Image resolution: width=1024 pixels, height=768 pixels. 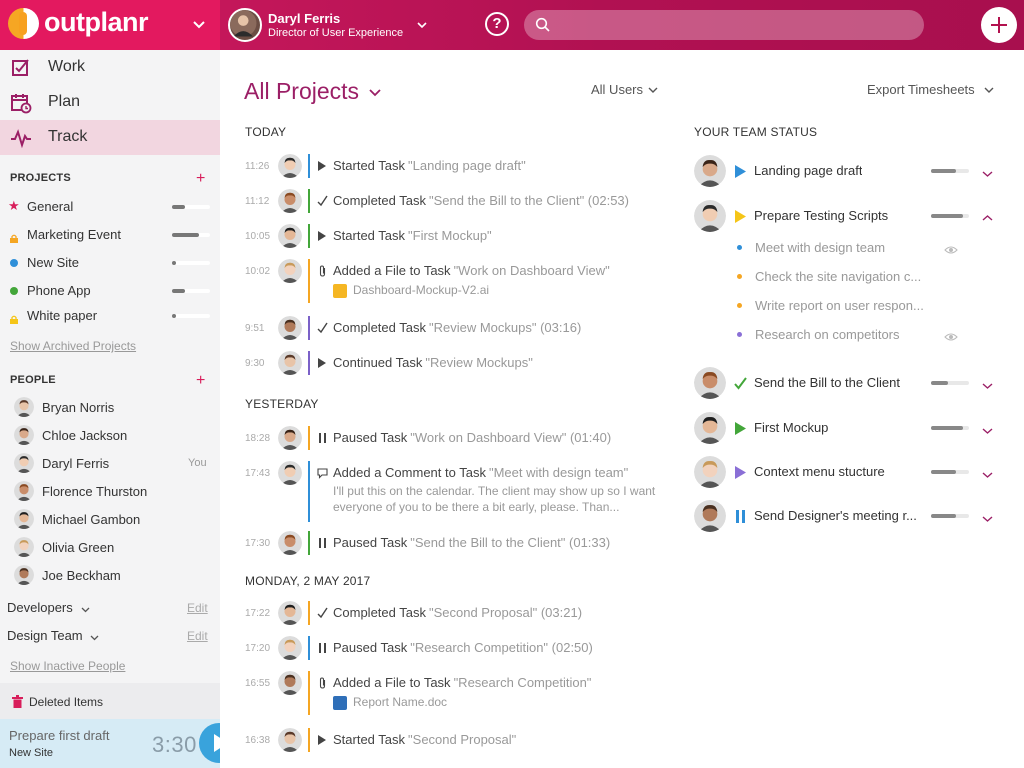 What do you see at coordinates (849, 216) in the screenshot?
I see `team-status-row: Prepare Testing Scripts` at bounding box center [849, 216].